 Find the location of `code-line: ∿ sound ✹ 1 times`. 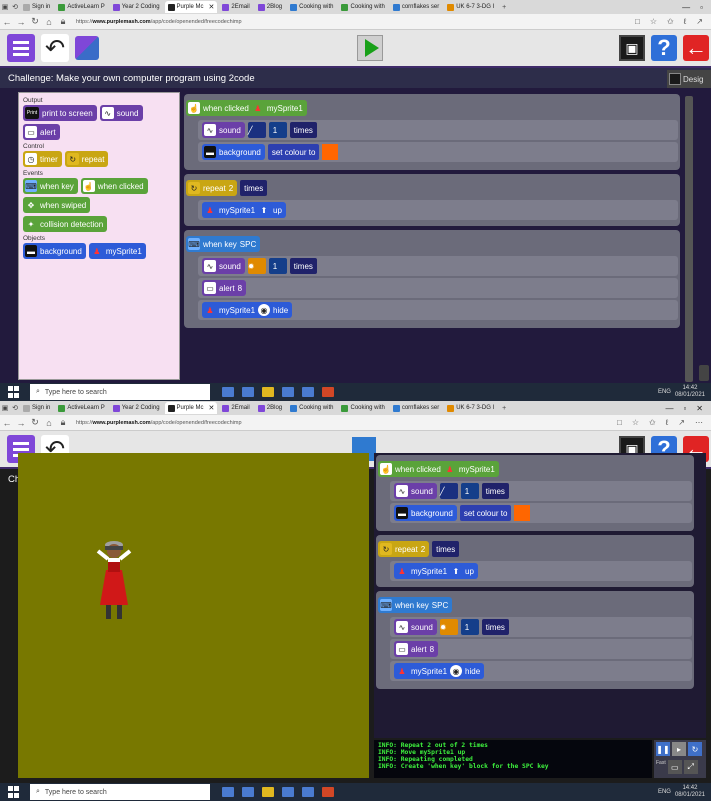

code-line: ∿ sound ✹ 1 times is located at coordinates (438, 266).